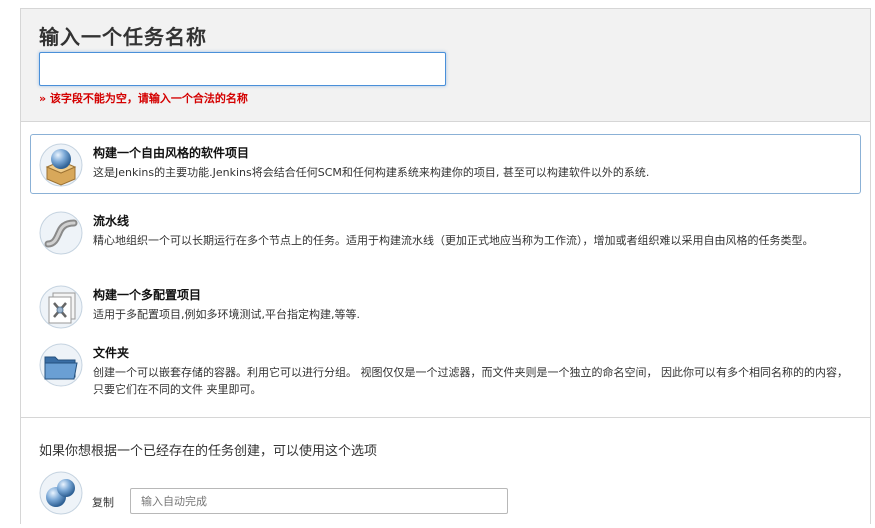  What do you see at coordinates (242, 69) in the screenshot?
I see `item-name-input` at bounding box center [242, 69].